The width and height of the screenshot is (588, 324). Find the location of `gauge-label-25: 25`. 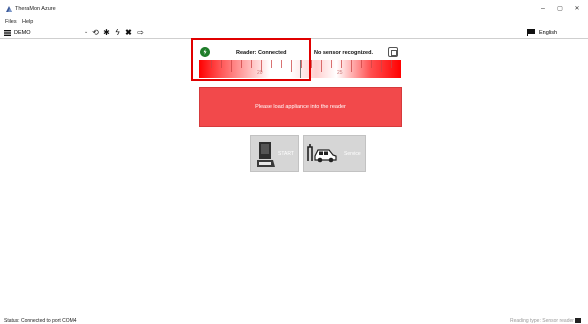

gauge-label-25: 25 is located at coordinates (340, 73).